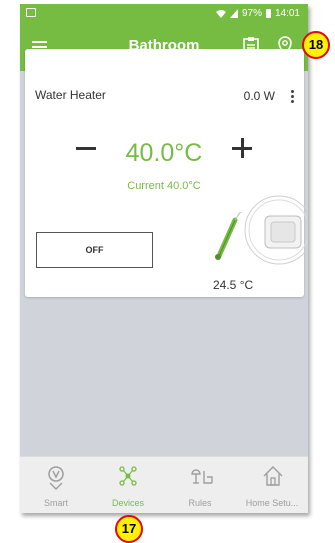  Describe the element at coordinates (56, 478) in the screenshot. I see `smart-hand-icon` at that location.